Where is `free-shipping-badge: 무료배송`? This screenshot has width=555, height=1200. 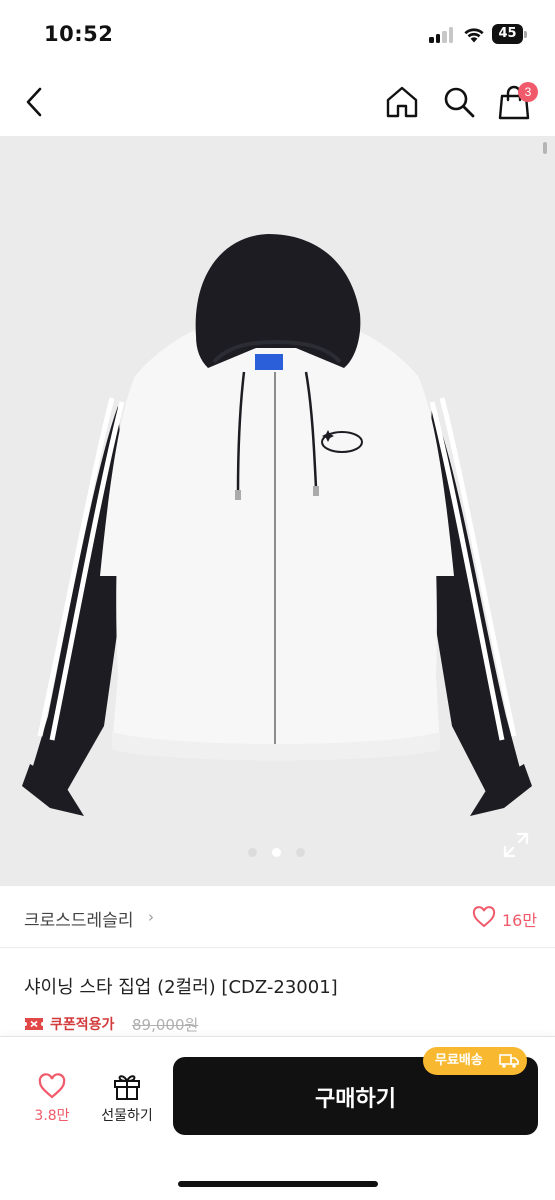 free-shipping-badge: 무료배송 is located at coordinates (475, 1061).